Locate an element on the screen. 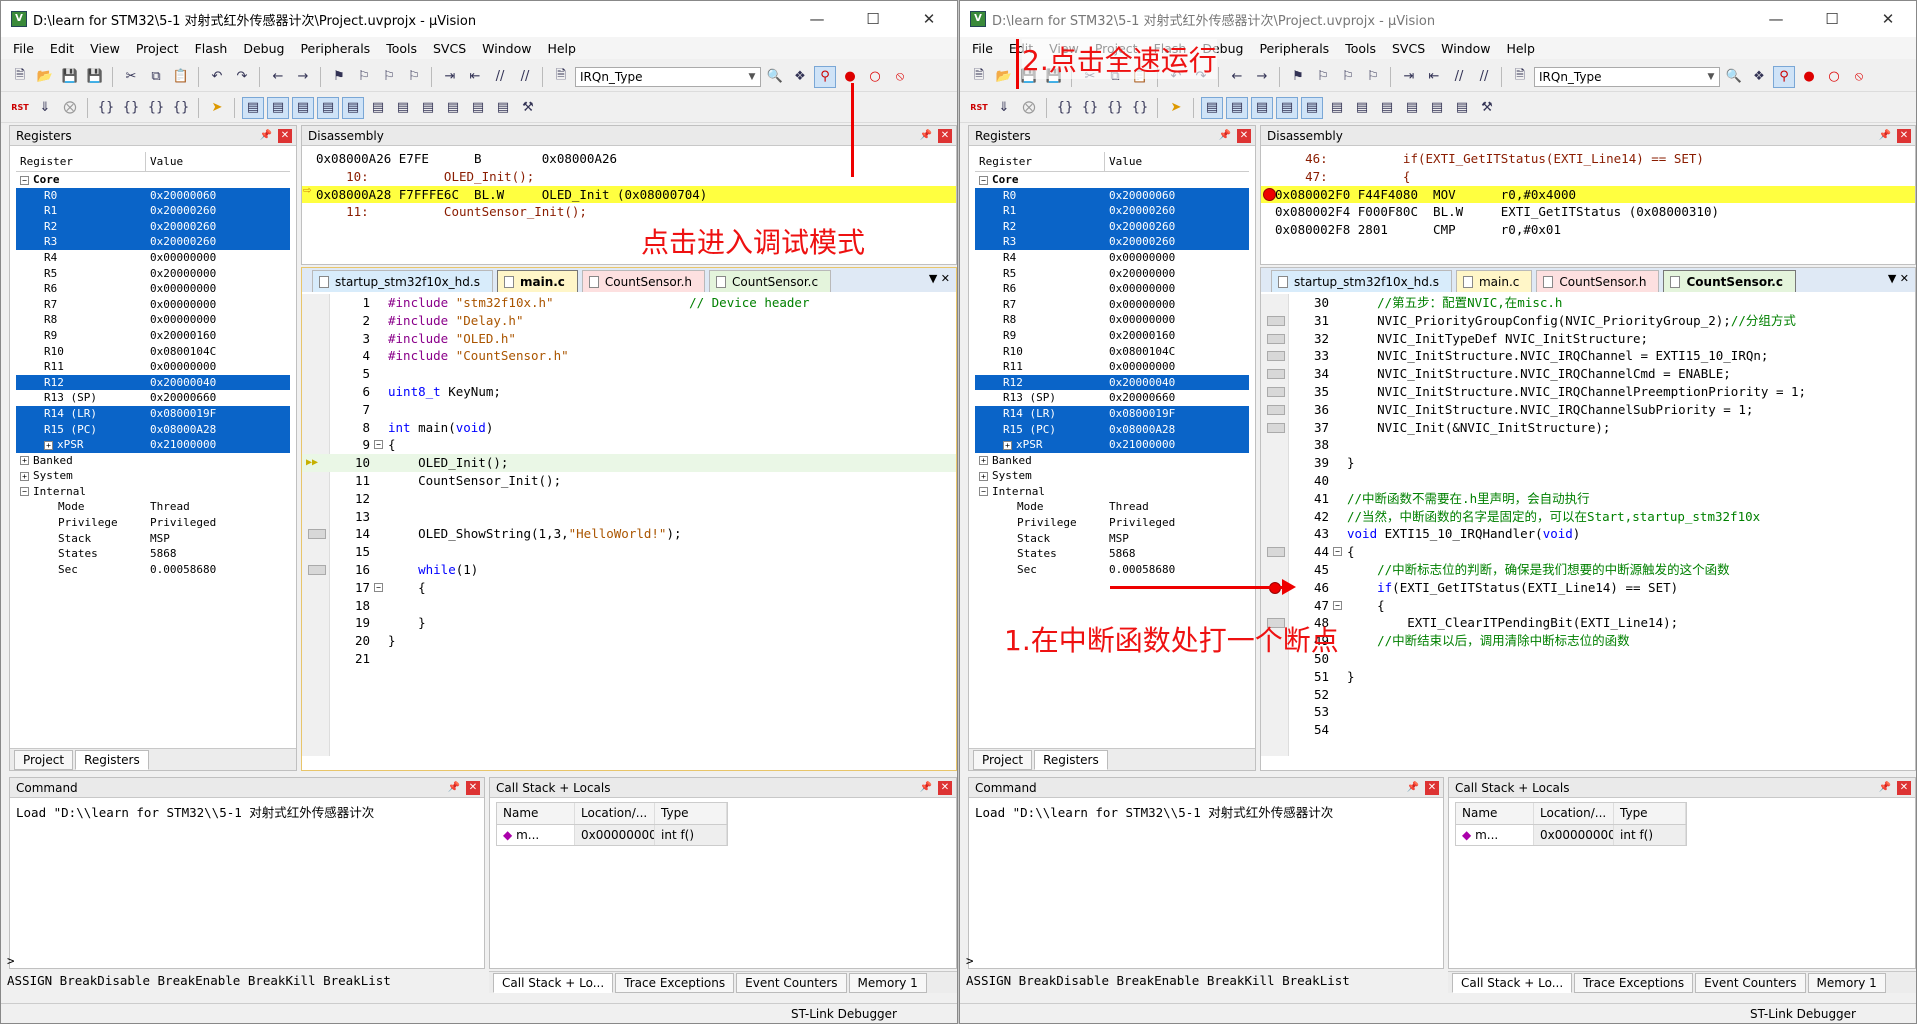 The image size is (1917, 1024). code-line: 47 {− is located at coordinates (1588, 606).